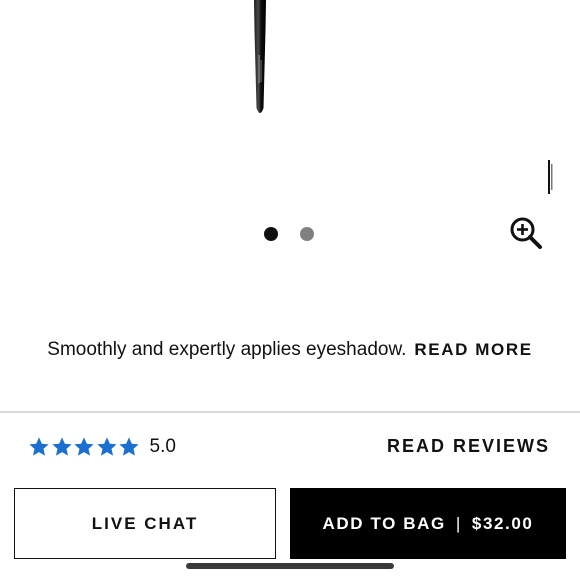 Image resolution: width=580 pixels, height=580 pixels. I want to click on description-text: Smoothly and expertly applies eyeshadow., so click(227, 349).